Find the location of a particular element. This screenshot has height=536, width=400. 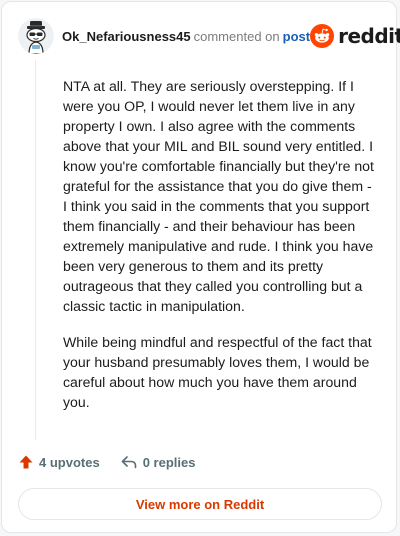

snoo-avatar-icon is located at coordinates (36, 36).